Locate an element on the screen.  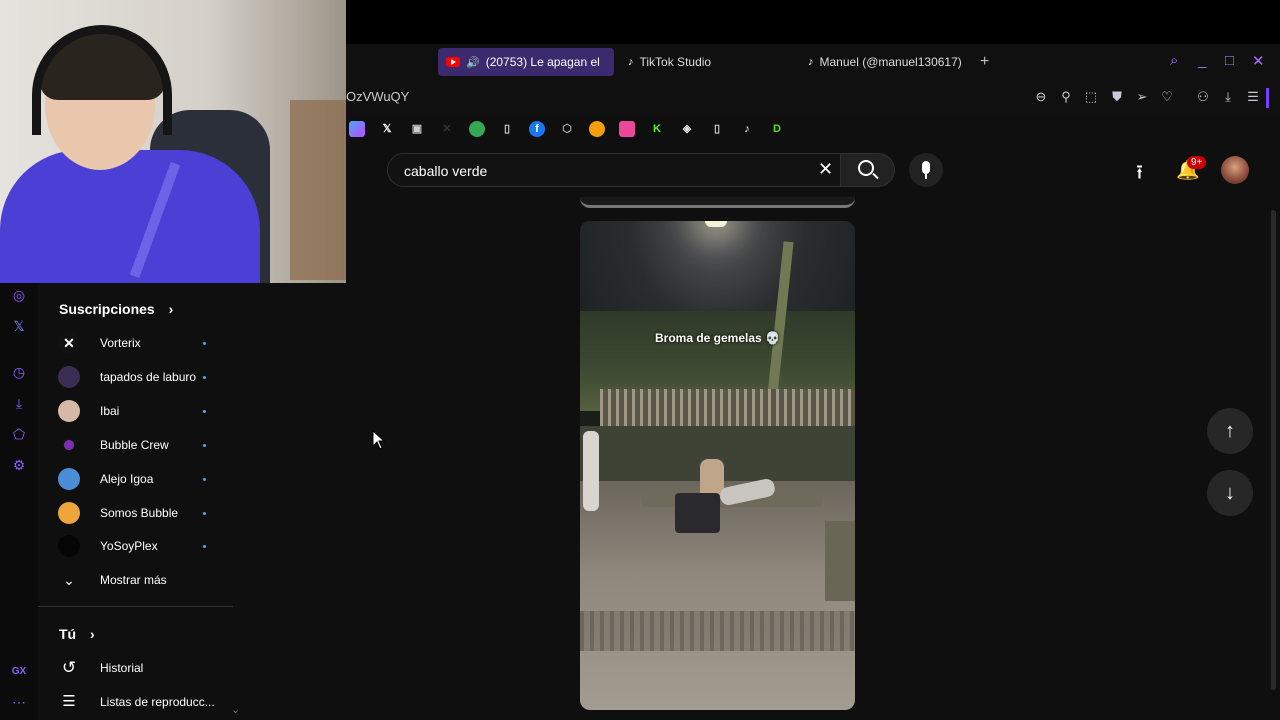
sidebar-item-somos-bubble: Somos Bubble is located at coordinates (148, 513).